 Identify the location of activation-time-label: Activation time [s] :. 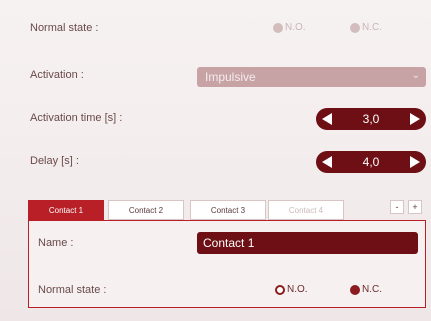
(76, 118).